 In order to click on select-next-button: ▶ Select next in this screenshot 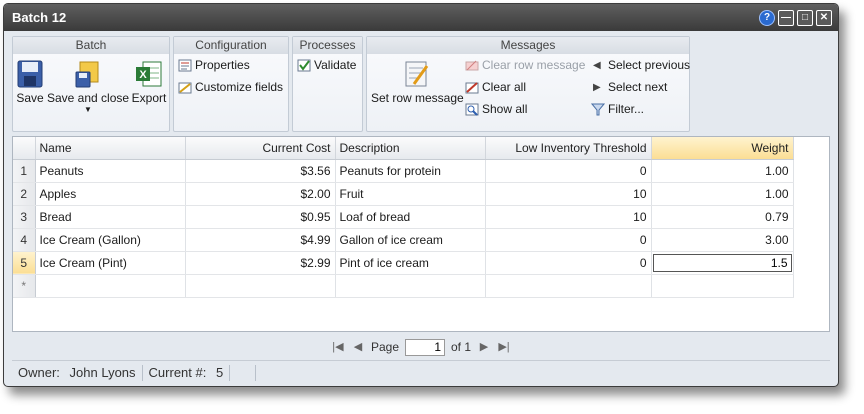, I will do `click(630, 87)`.